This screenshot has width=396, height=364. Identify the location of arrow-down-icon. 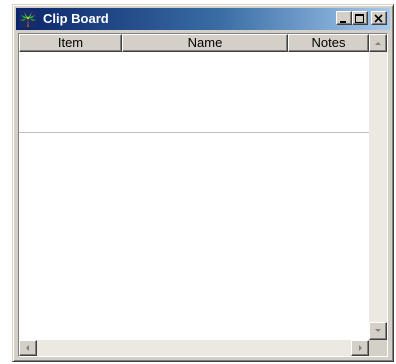
(378, 330).